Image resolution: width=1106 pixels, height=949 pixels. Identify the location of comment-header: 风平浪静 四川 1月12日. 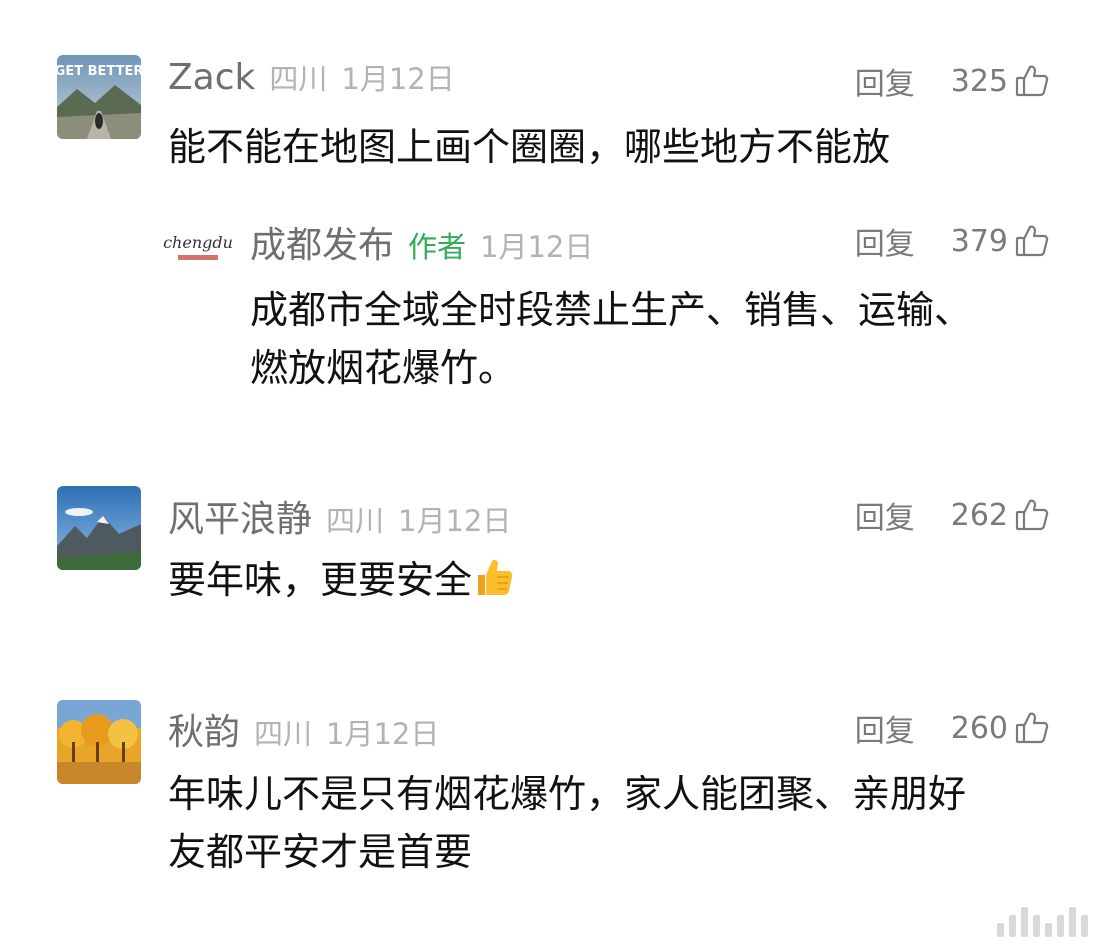
(339, 515).